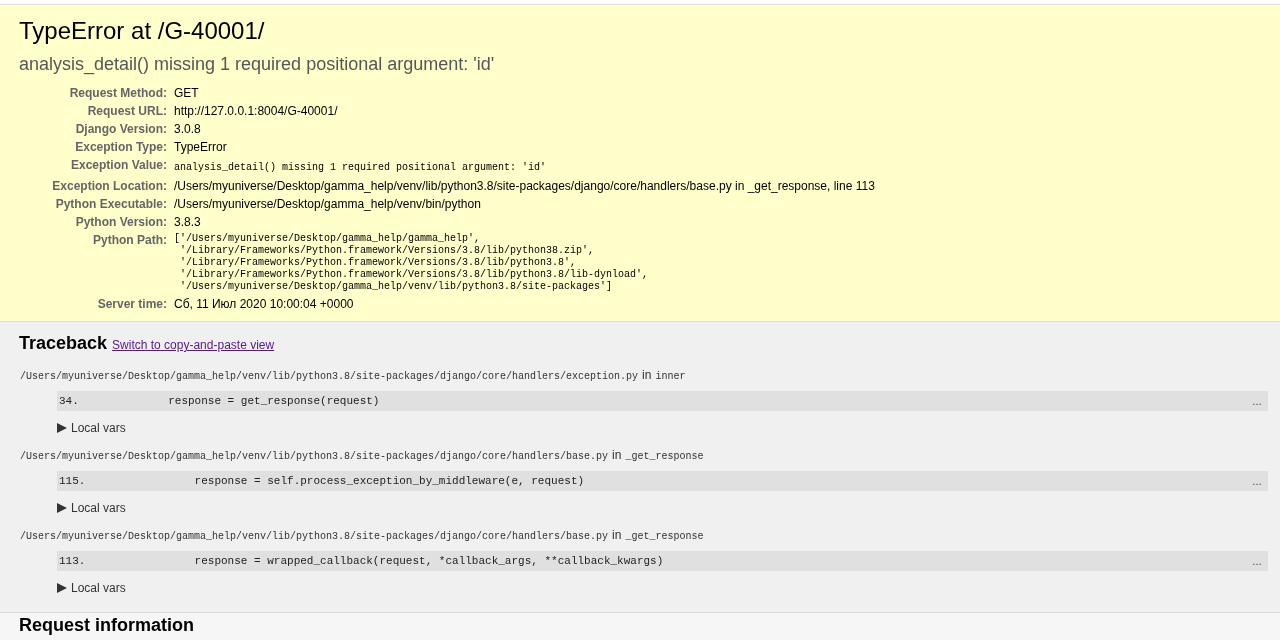  I want to click on code-line: response = get_response(request), so click(274, 401).